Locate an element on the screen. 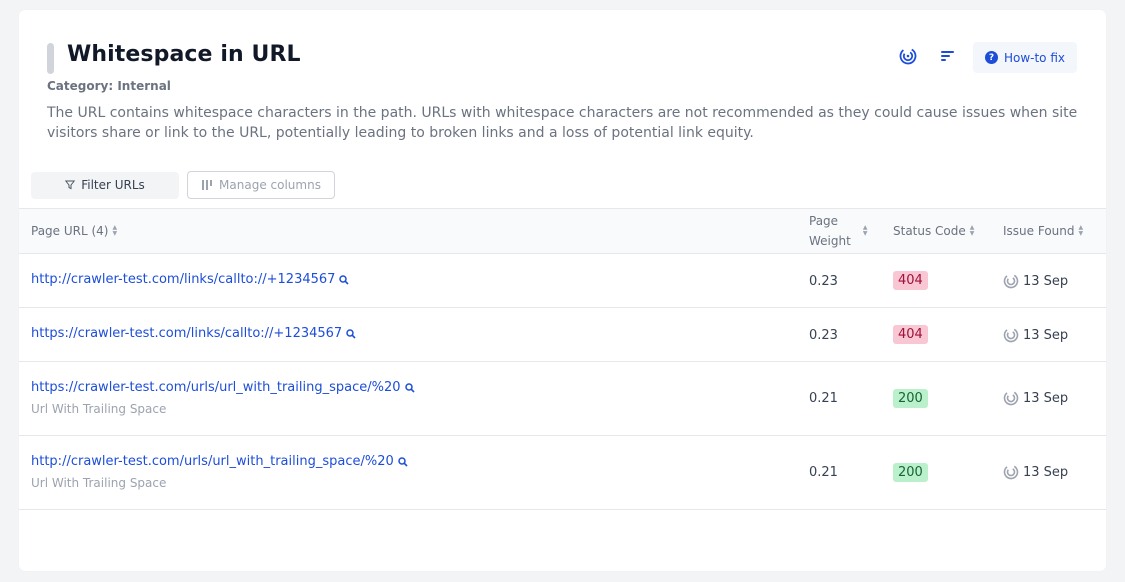 The image size is (1125, 582). column-label-issue-found: Issue Found is located at coordinates (1039, 231).